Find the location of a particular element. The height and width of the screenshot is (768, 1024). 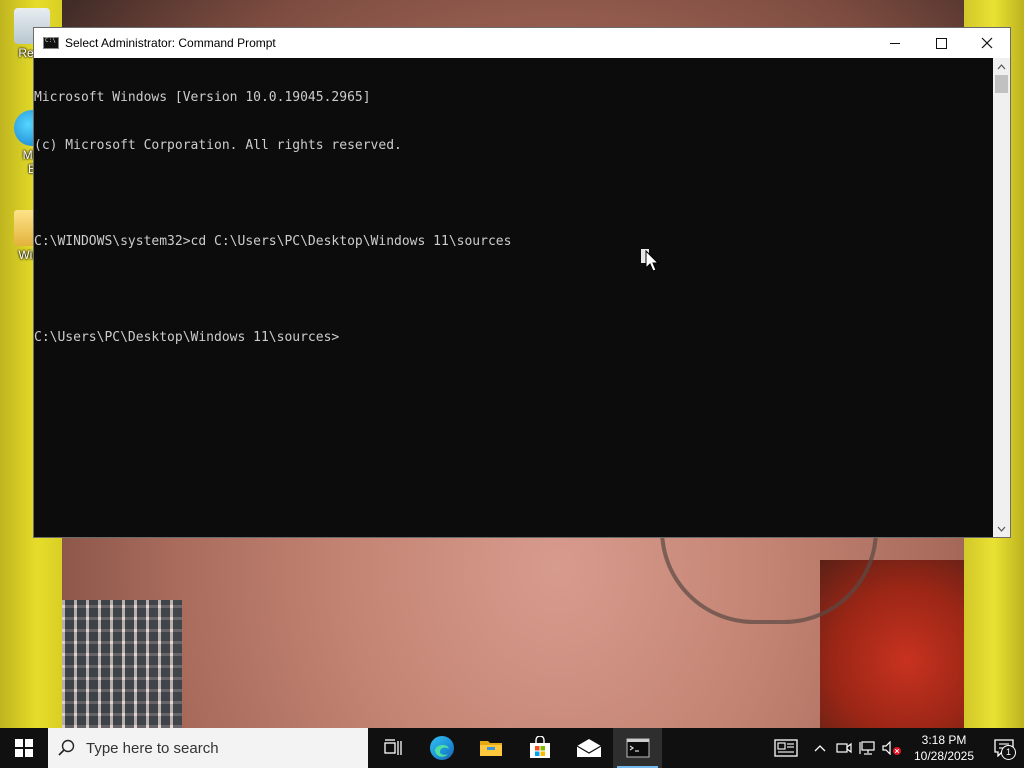

scroll-down-button is located at coordinates (1001, 528).